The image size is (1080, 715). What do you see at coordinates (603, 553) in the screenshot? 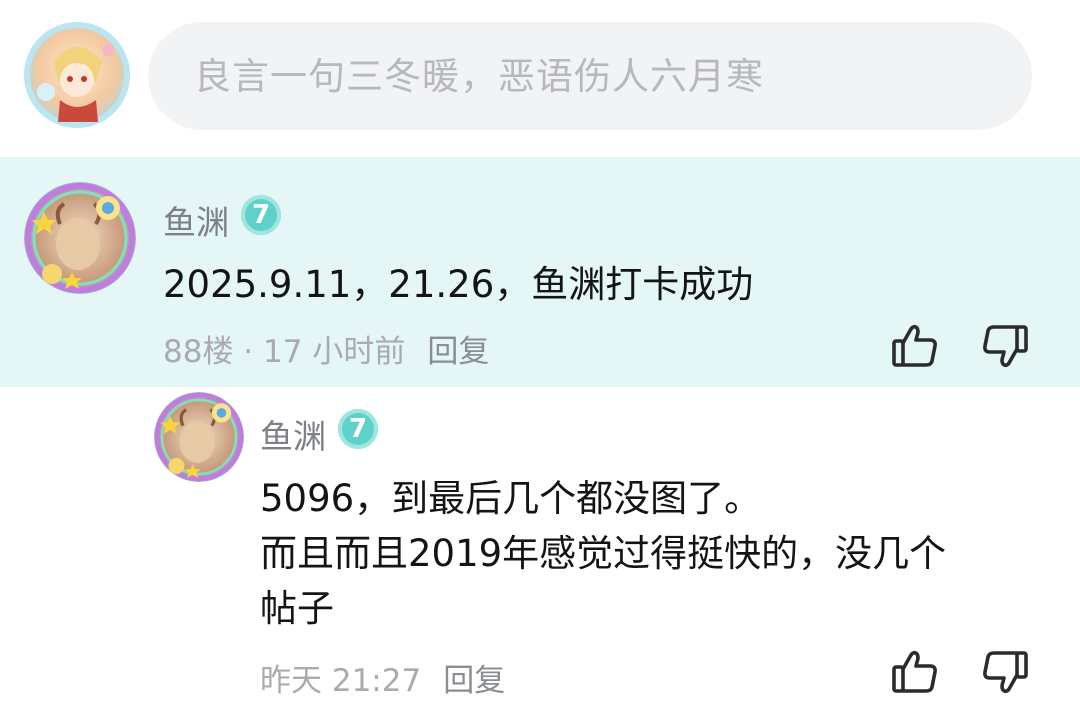
I see `reply-text-line: 而且而且2019年感觉过得挺快的，没几个` at bounding box center [603, 553].